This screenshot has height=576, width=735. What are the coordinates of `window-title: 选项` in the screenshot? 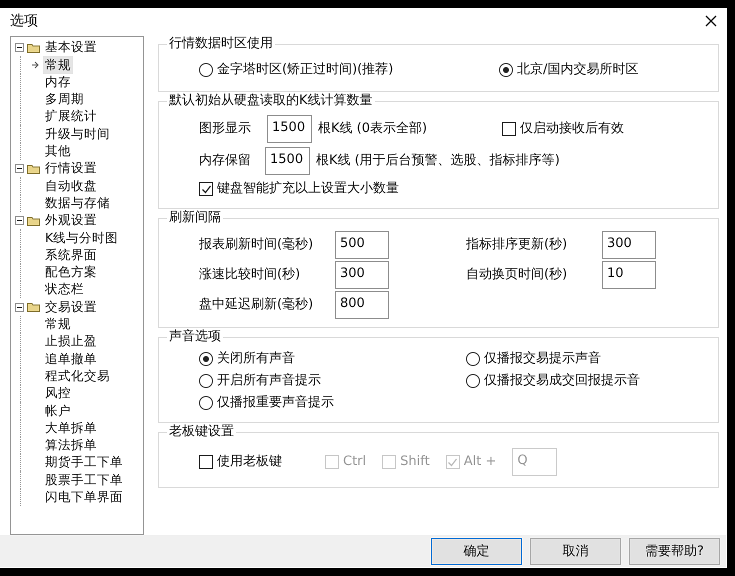 It's located at (24, 21).